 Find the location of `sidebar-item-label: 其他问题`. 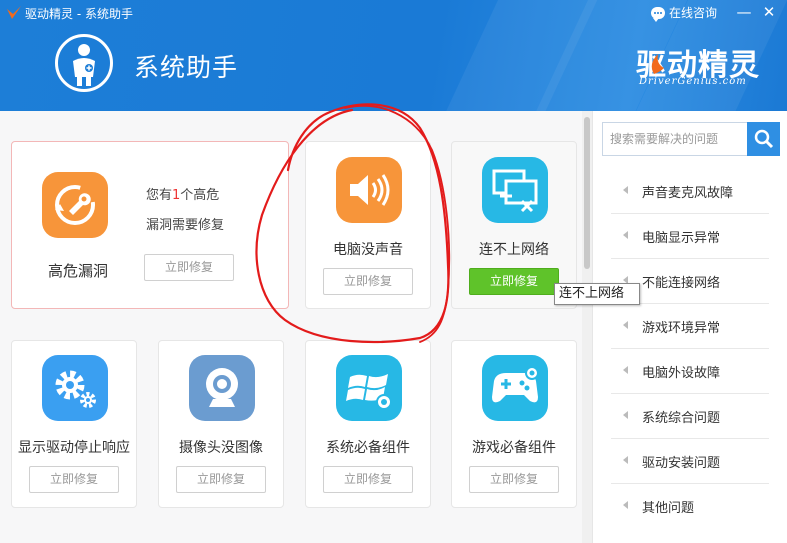

sidebar-item-label: 其他问题 is located at coordinates (668, 508).